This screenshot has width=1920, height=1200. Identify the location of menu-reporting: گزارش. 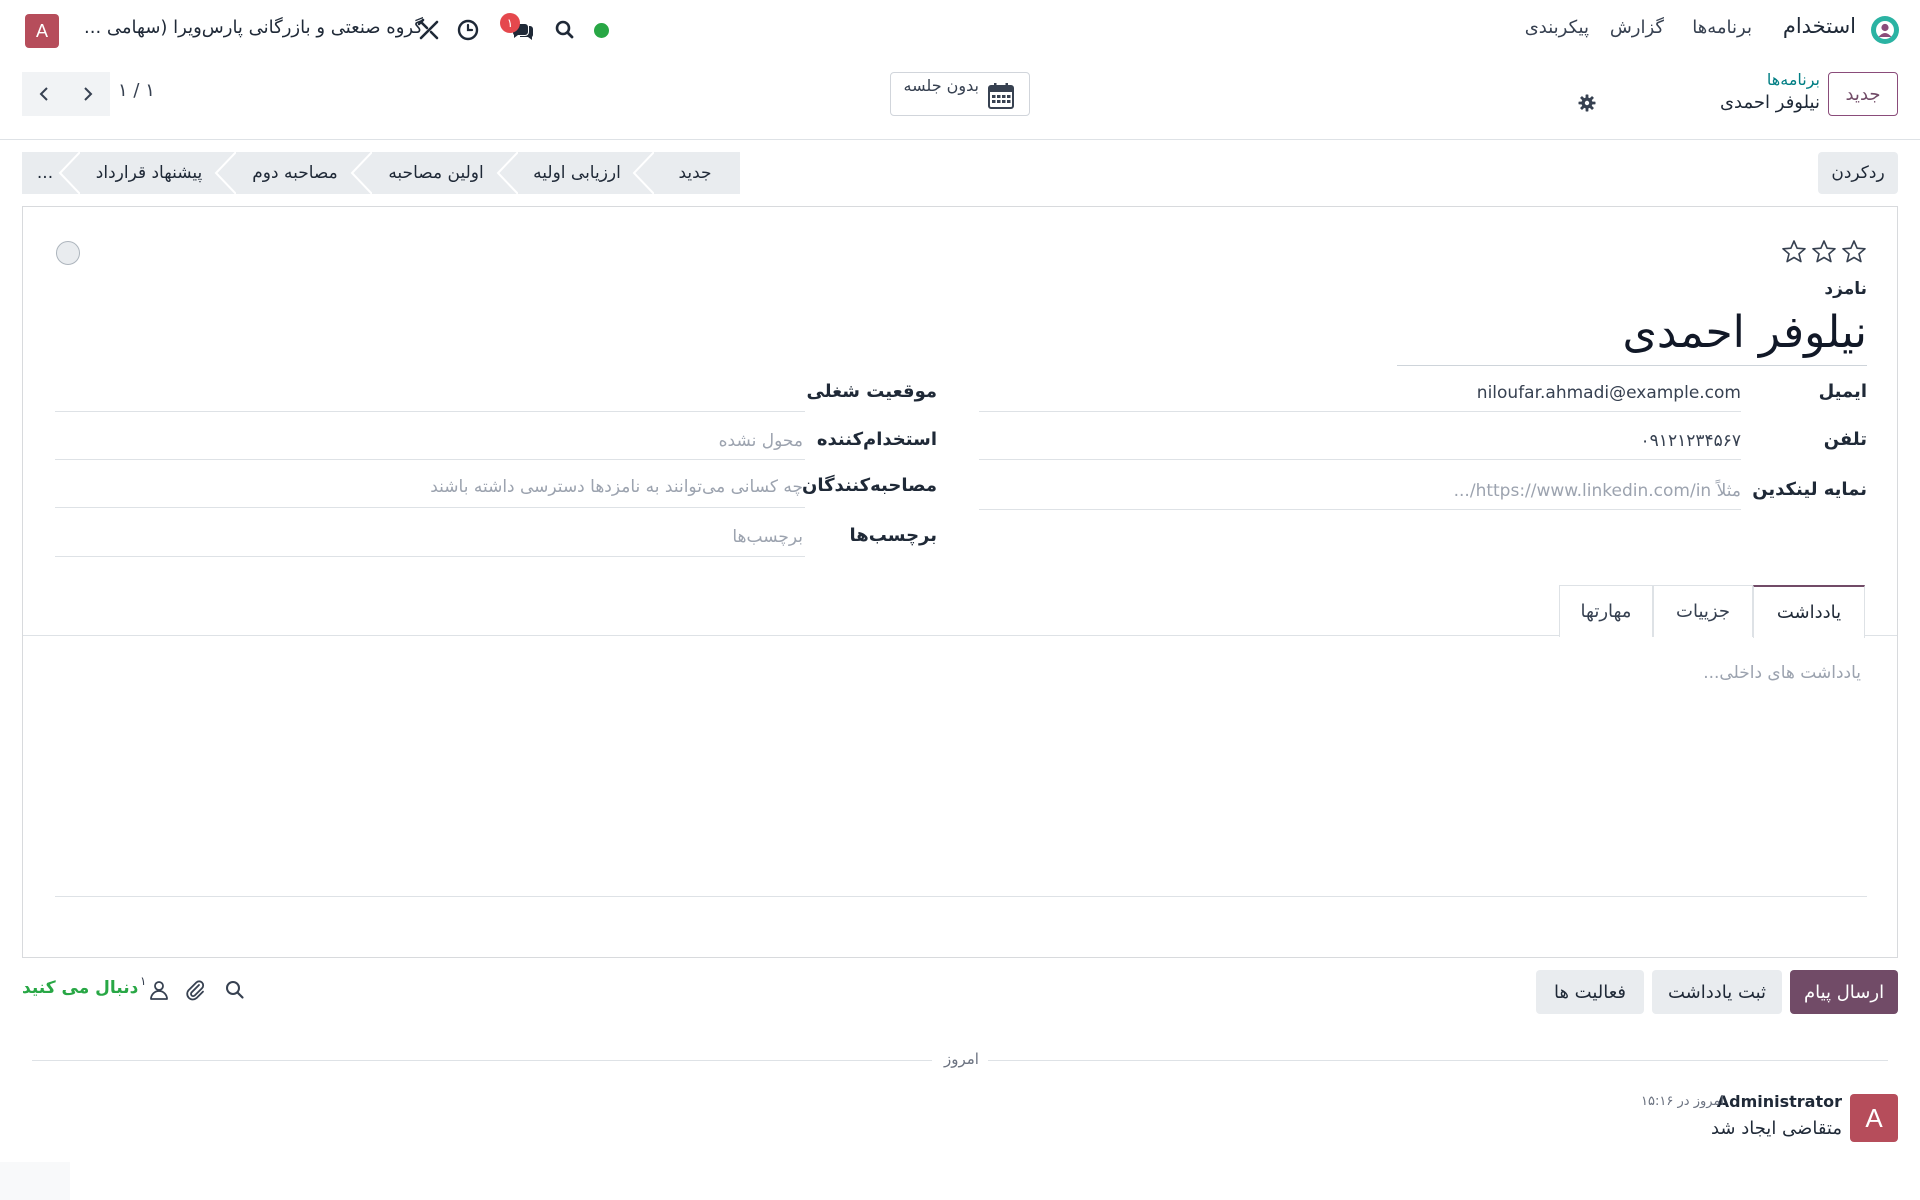
(1637, 27).